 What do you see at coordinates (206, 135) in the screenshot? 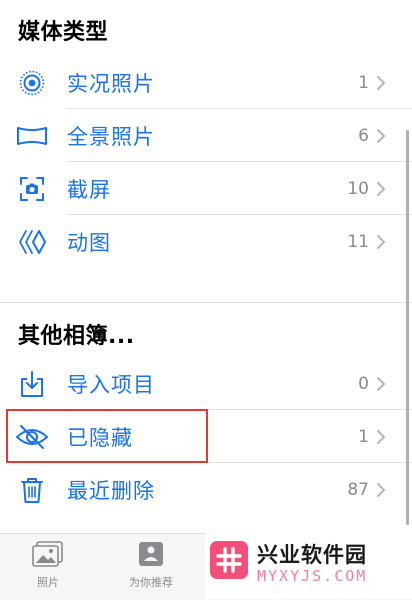
I see `album-row-panoramas: 全景照片 6` at bounding box center [206, 135].